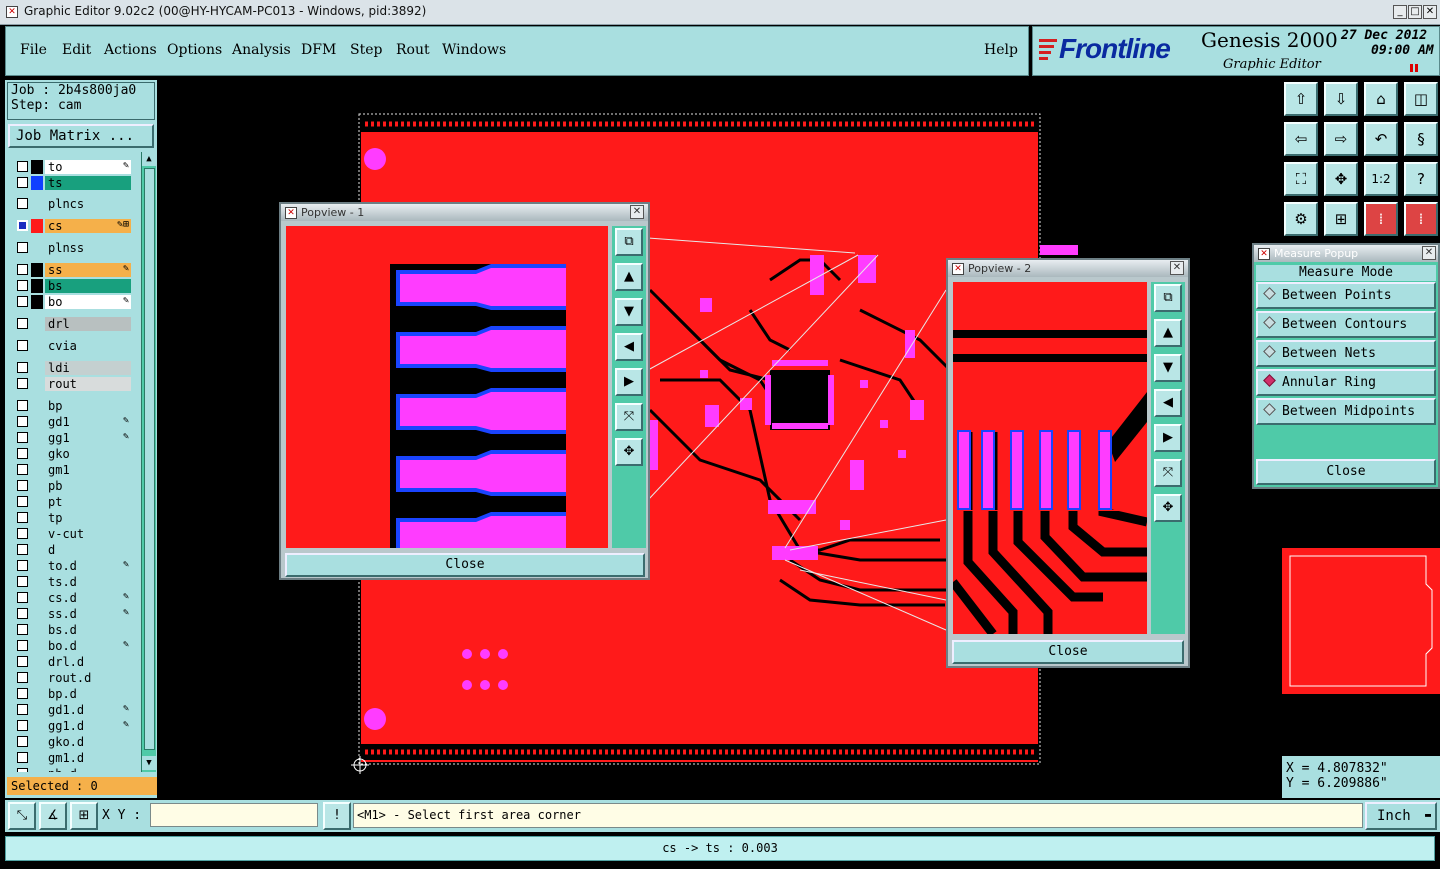 The image size is (1440, 869). Describe the element at coordinates (73, 582) in the screenshot. I see `layer-row-ts-d: ts.d` at that location.